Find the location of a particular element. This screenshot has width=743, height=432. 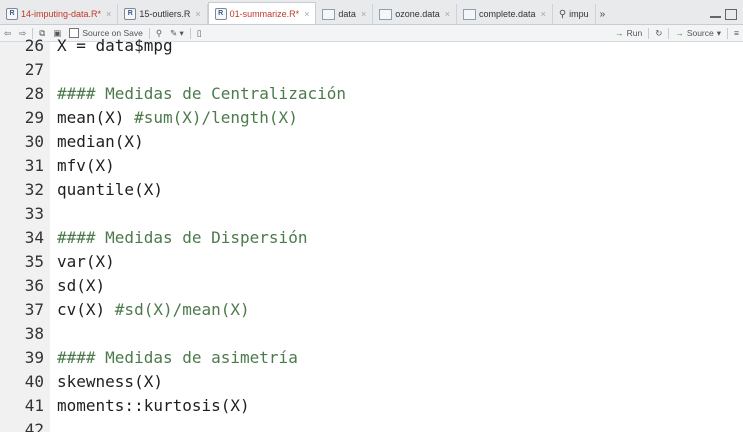

line-code: cv(X) #sd(X)/mean(X) is located at coordinates (153, 309).